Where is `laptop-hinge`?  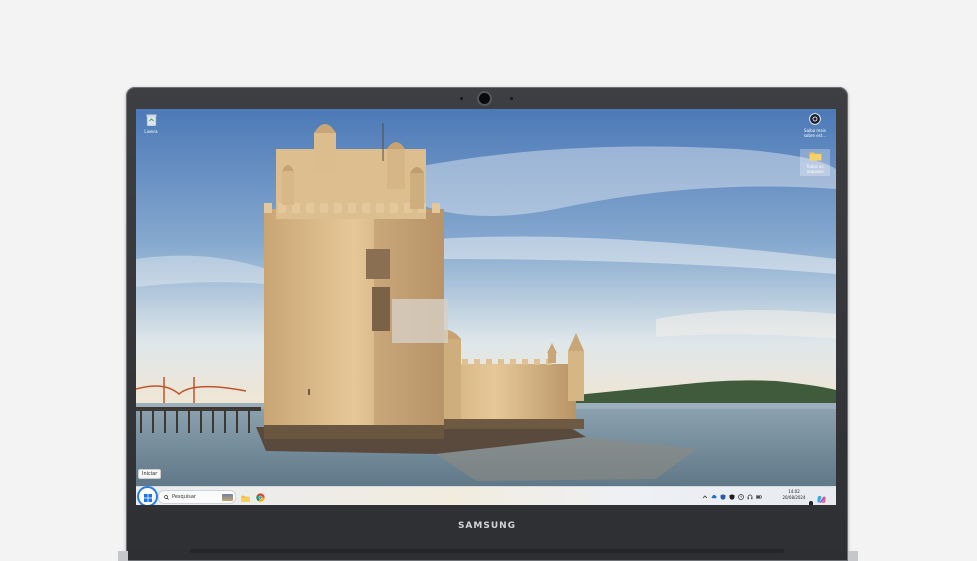
laptop-hinge is located at coordinates (487, 551).